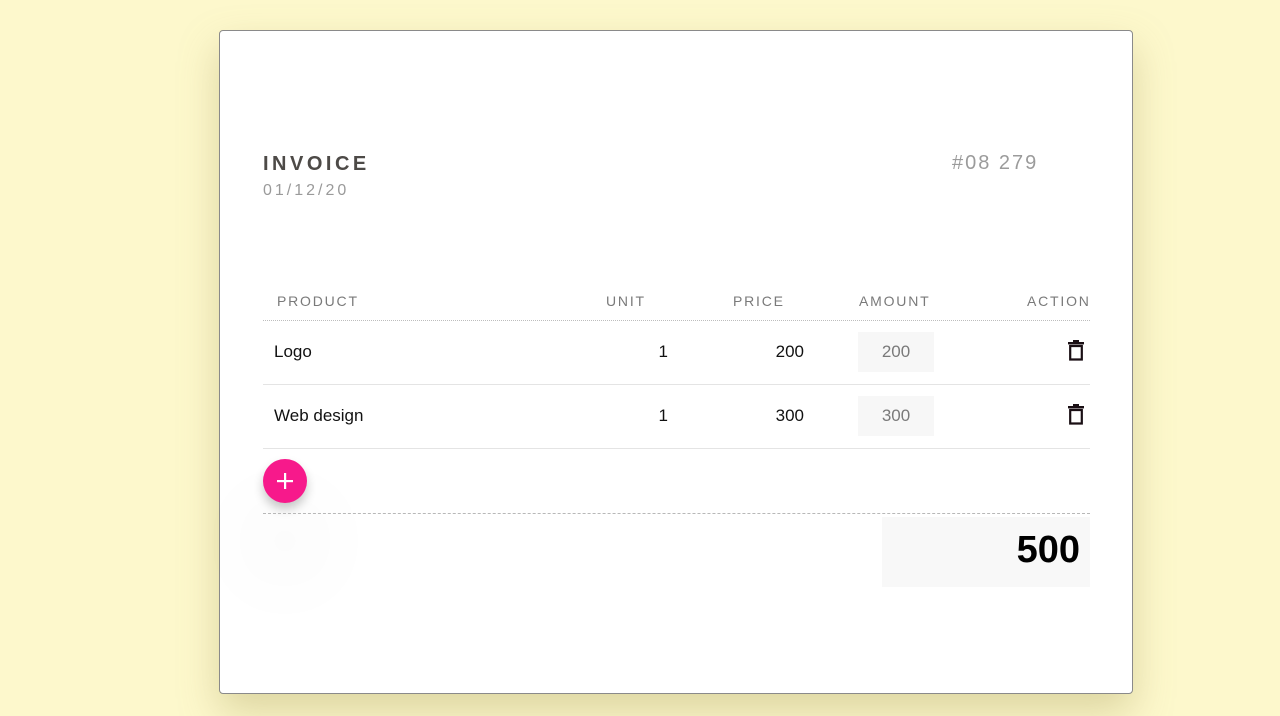 This screenshot has width=1280, height=716. Describe the element at coordinates (789, 415) in the screenshot. I see `price-value: 300` at that location.